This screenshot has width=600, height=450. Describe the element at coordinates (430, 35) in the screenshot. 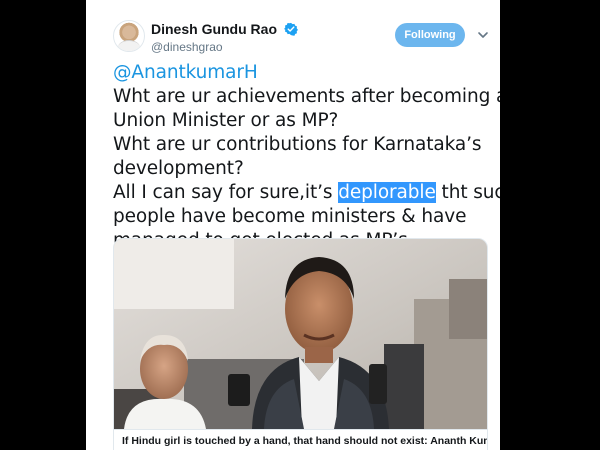

I see `following-button: Following` at that location.